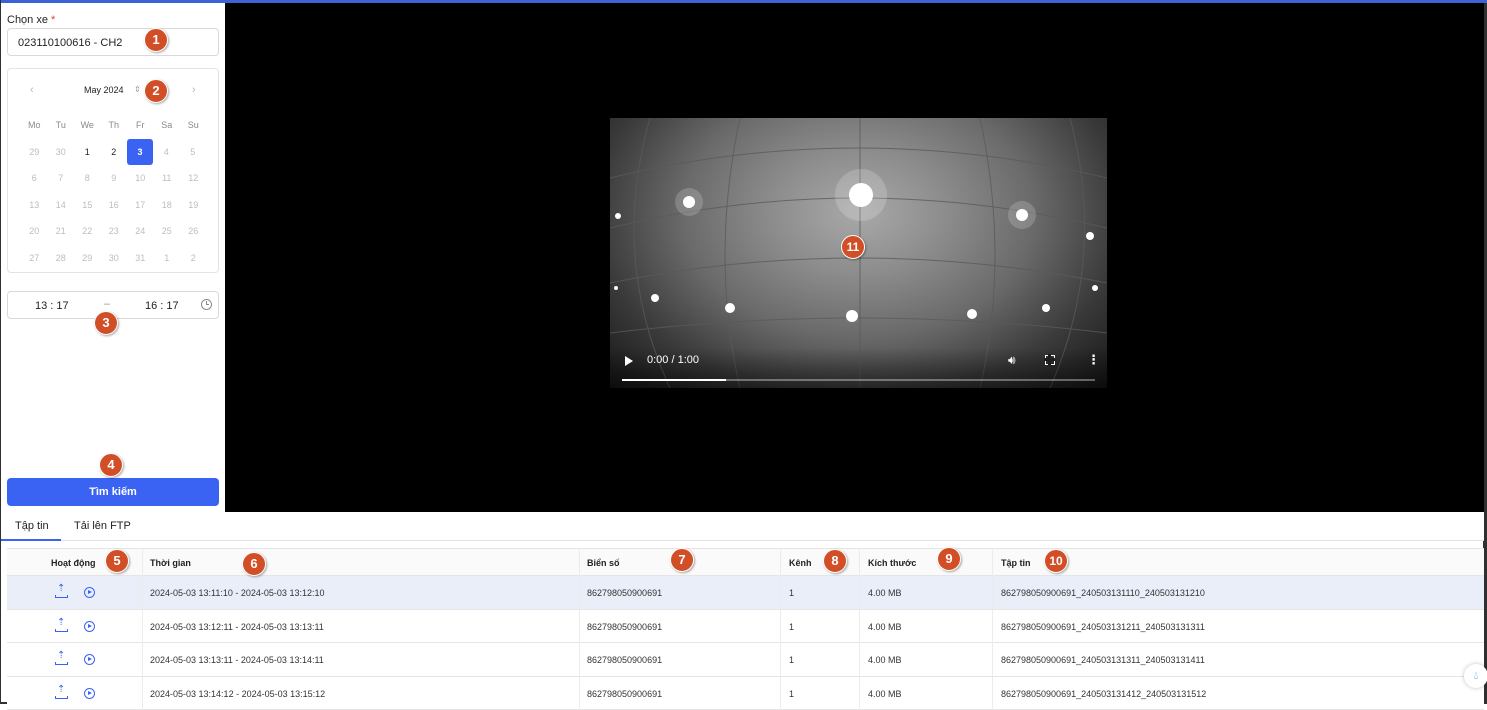 The height and width of the screenshot is (710, 1487). Describe the element at coordinates (34, 231) in the screenshot. I see `calendar-day: 20` at that location.